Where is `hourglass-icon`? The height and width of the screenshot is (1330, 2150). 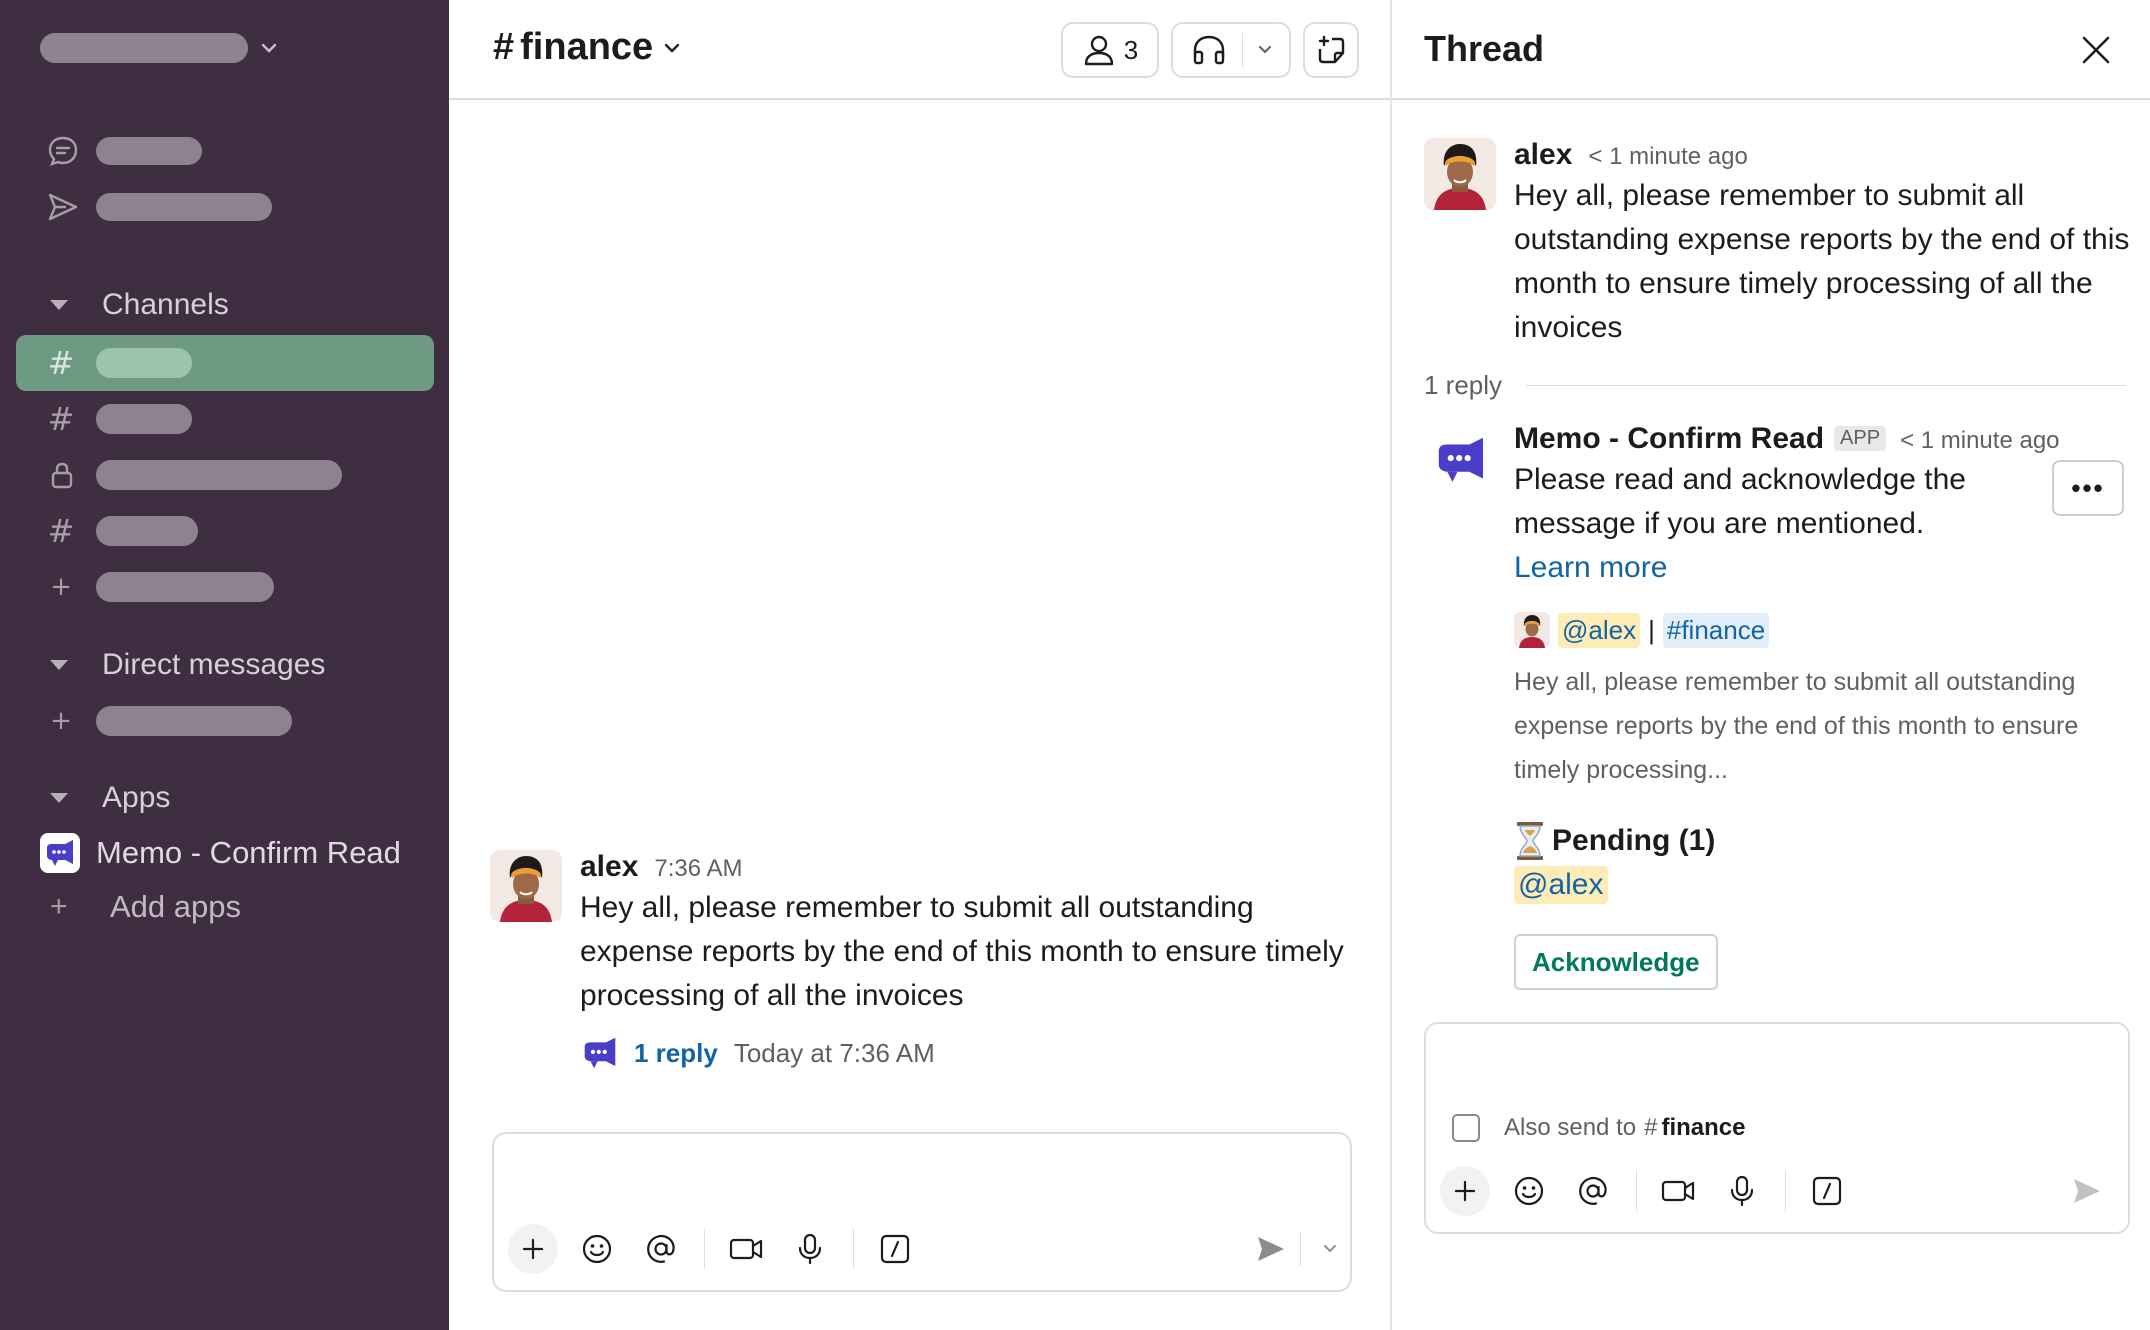 hourglass-icon is located at coordinates (1530, 841).